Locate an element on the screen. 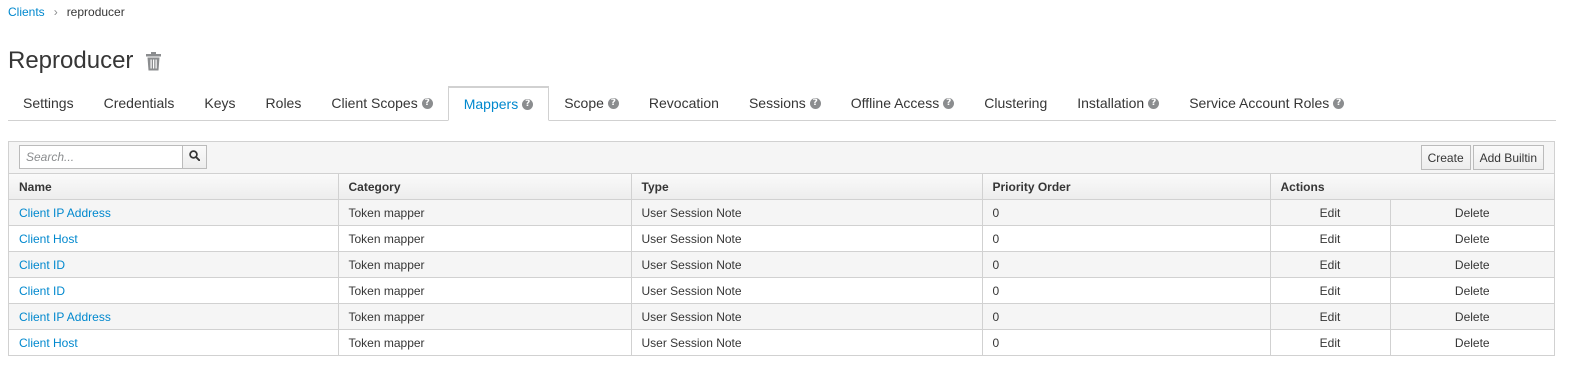 The height and width of the screenshot is (370, 1581). tab-revocation: Revocation is located at coordinates (684, 103).